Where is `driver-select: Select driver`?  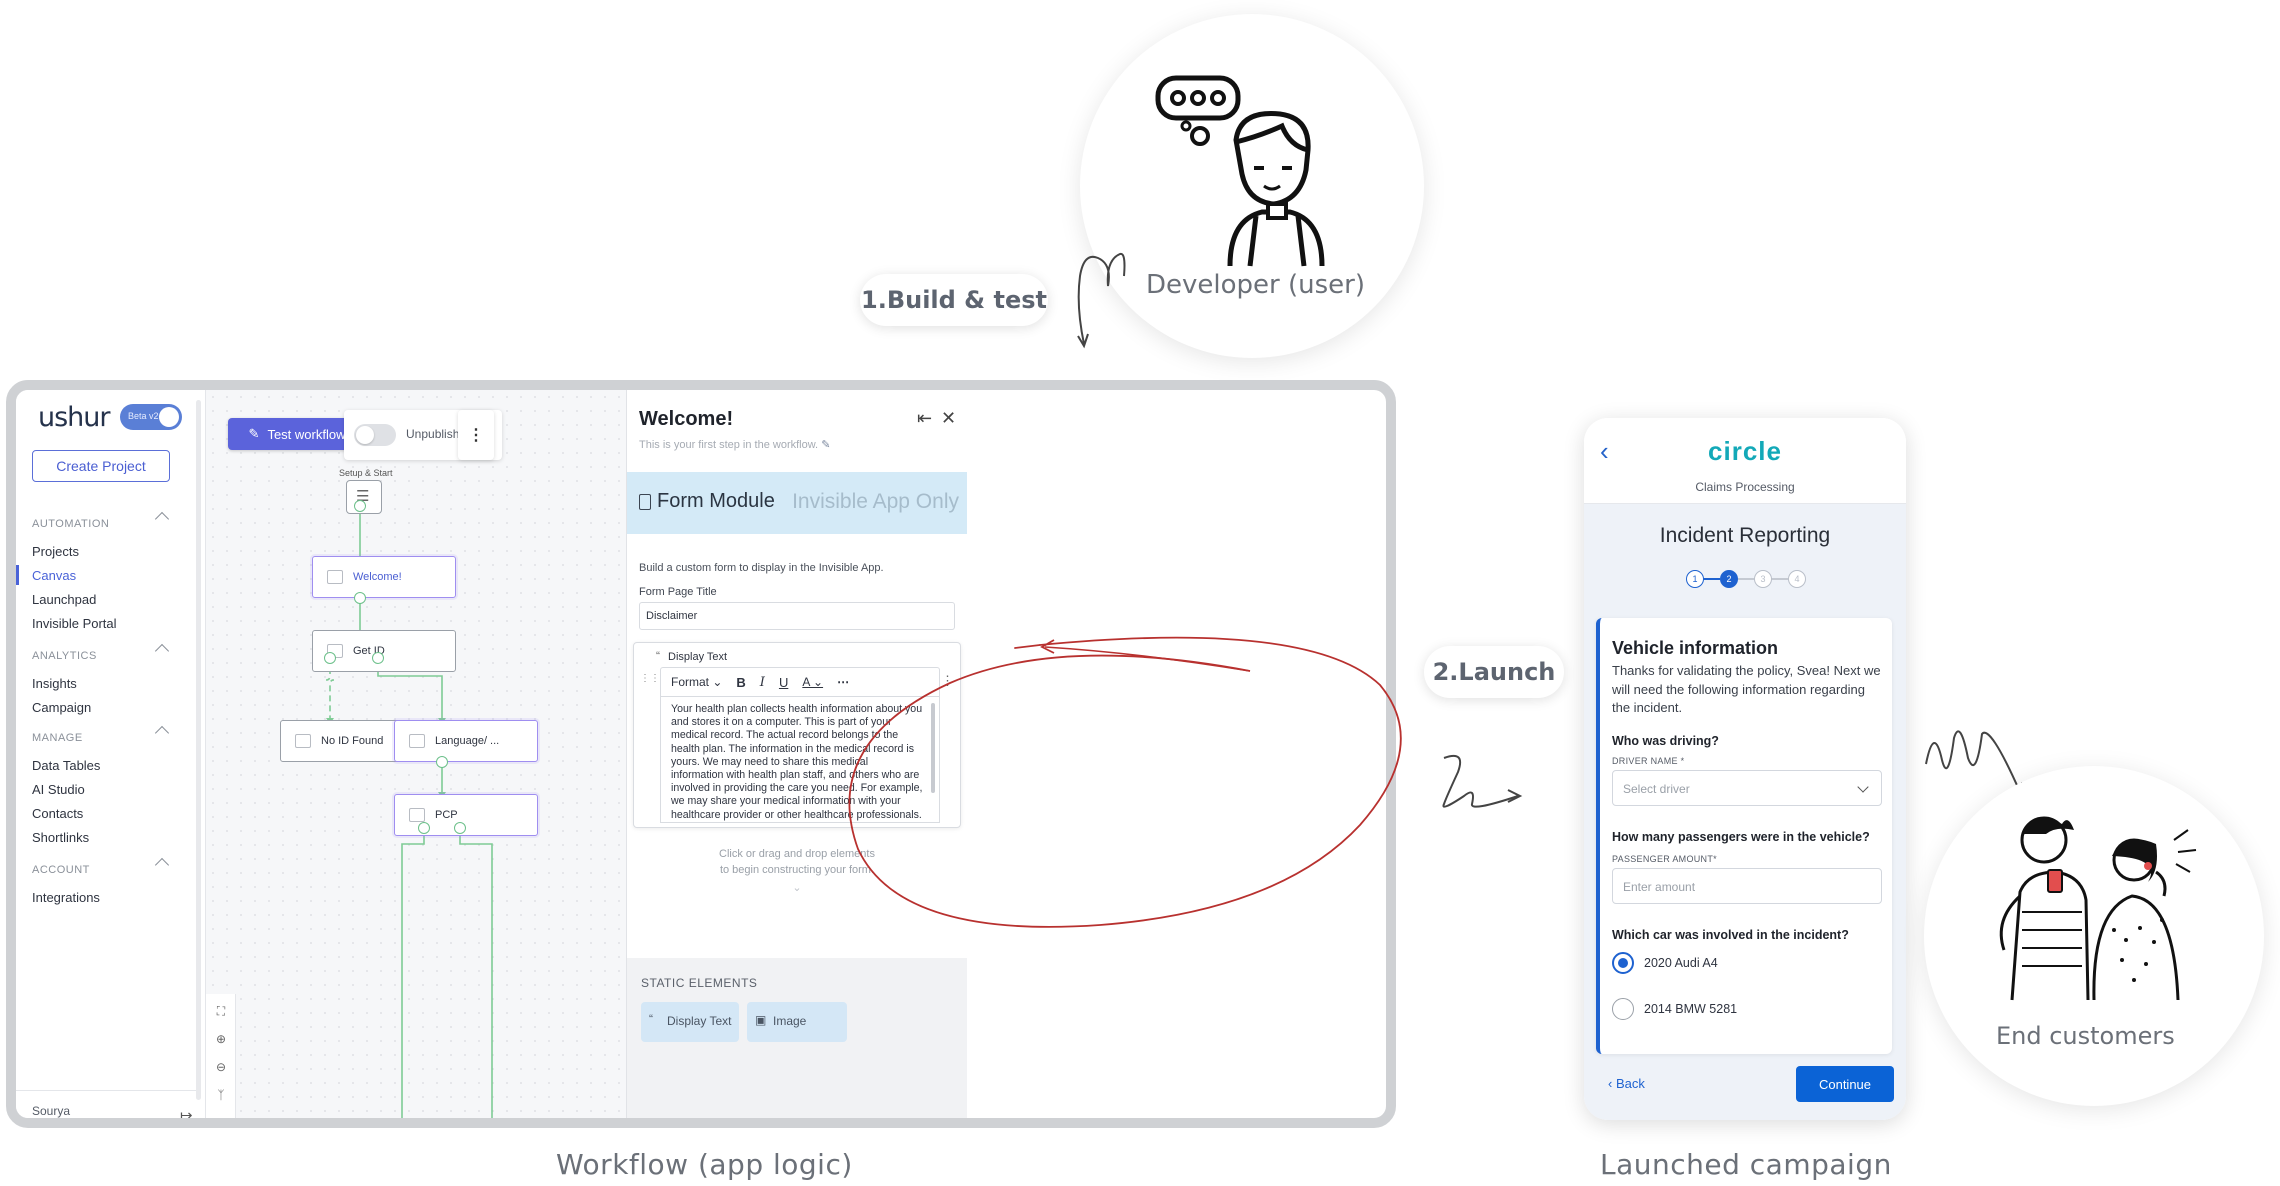 driver-select: Select driver is located at coordinates (1747, 788).